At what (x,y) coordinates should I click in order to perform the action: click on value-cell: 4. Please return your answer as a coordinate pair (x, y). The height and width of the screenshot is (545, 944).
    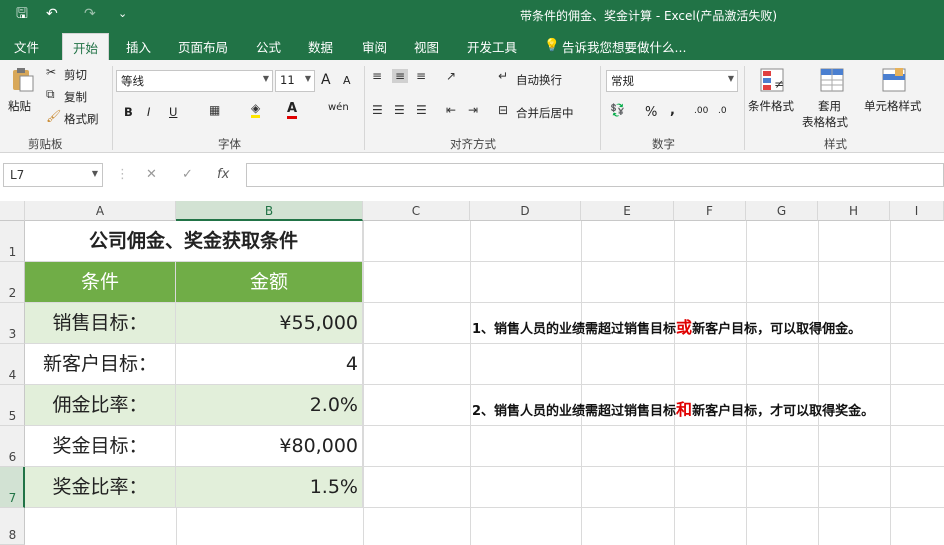
    Looking at the image, I should click on (269, 364).